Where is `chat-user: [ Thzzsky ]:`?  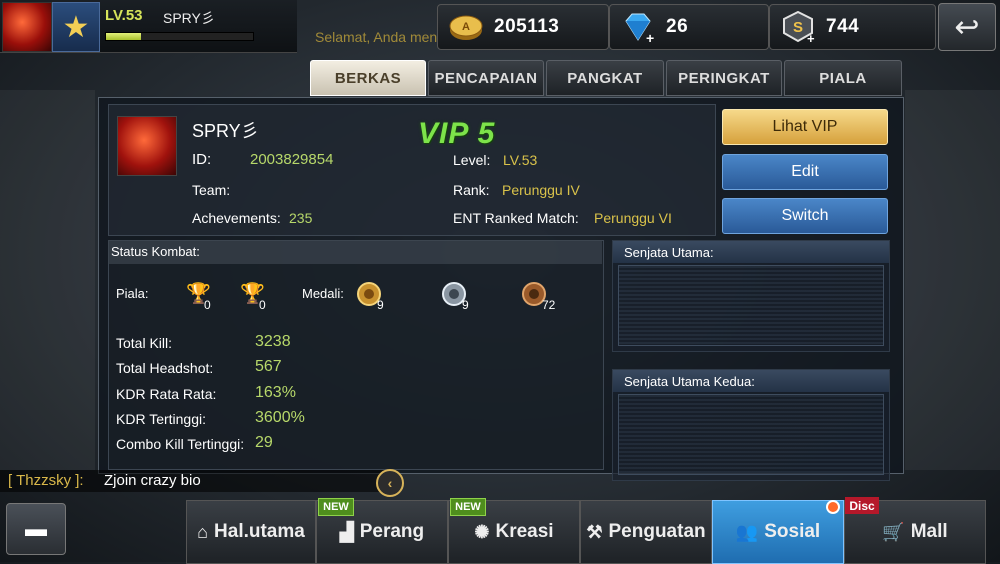 chat-user: [ Thzzsky ]: is located at coordinates (46, 480).